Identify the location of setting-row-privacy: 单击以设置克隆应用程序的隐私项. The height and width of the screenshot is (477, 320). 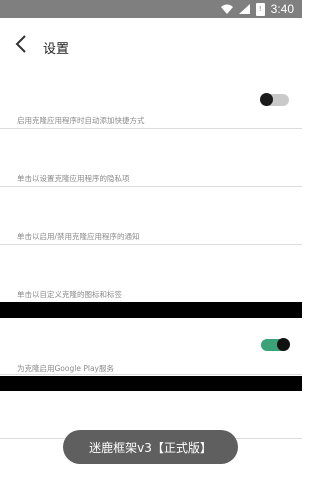
(151, 157).